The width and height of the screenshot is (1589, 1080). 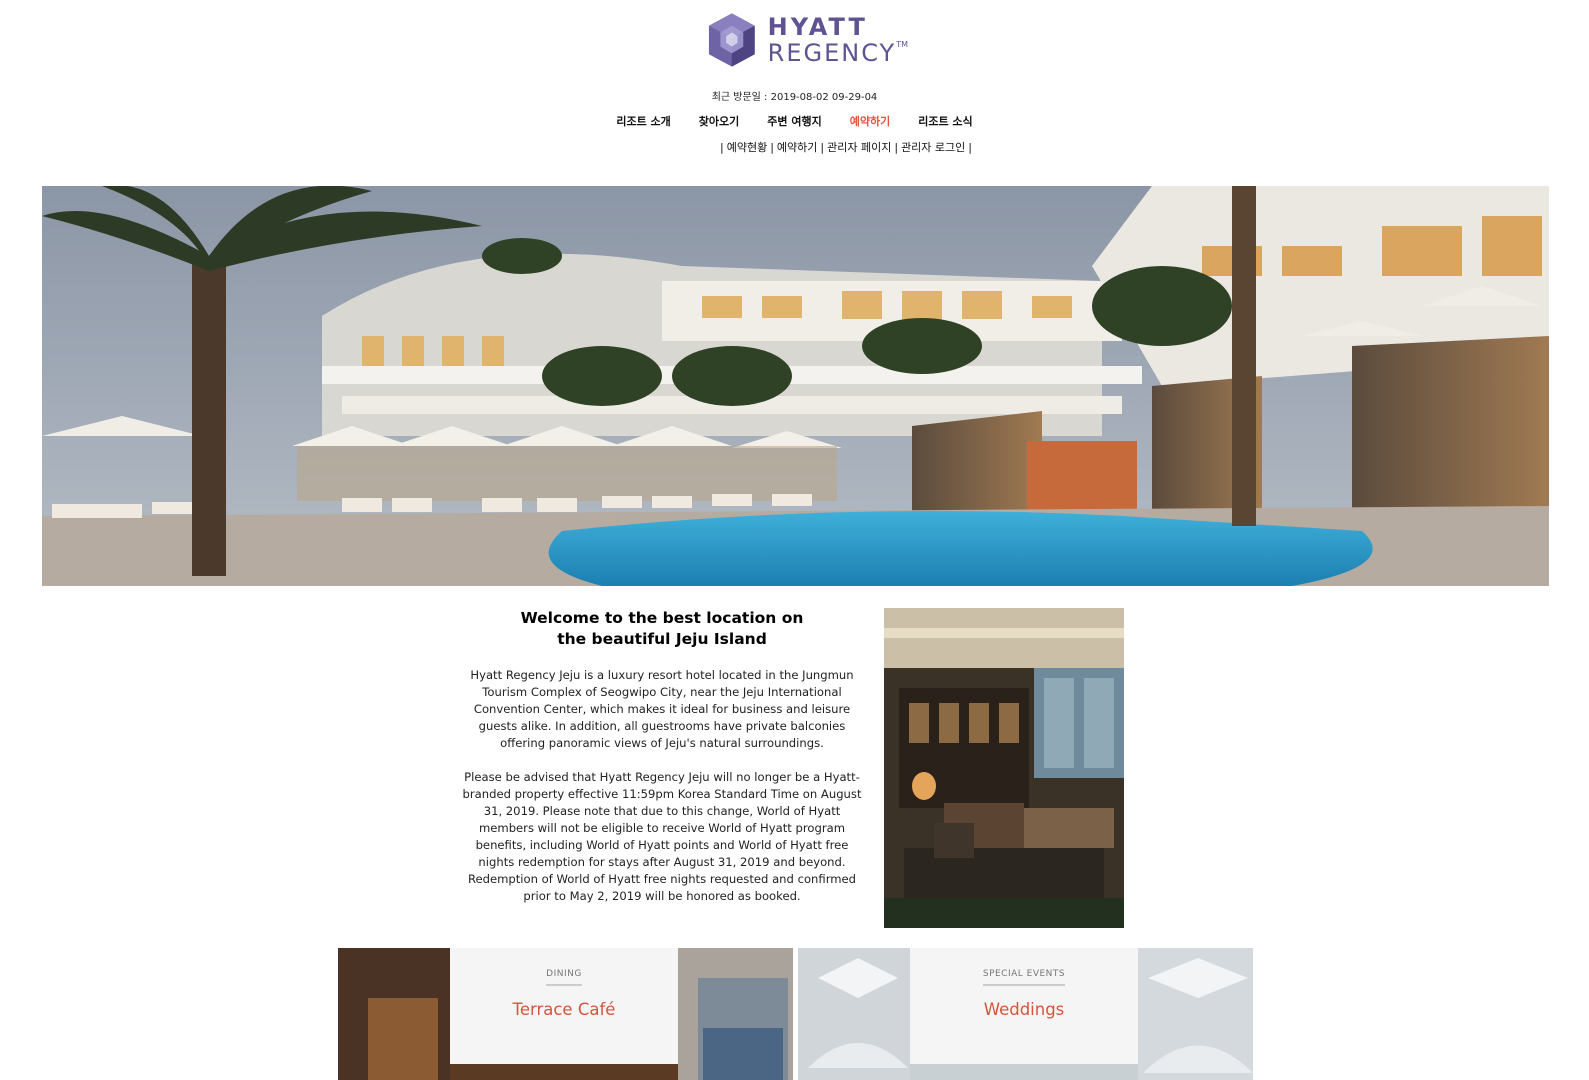 I want to click on logo-line2: REGENCYTM, so click(x=837, y=53).